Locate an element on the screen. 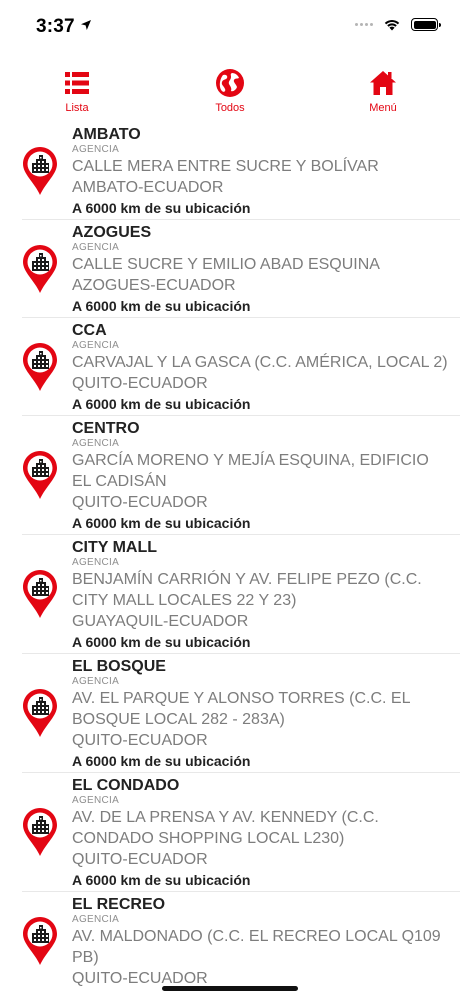 The height and width of the screenshot is (999, 460). agency-city: AZOGUES-ECUADOR is located at coordinates (154, 285).